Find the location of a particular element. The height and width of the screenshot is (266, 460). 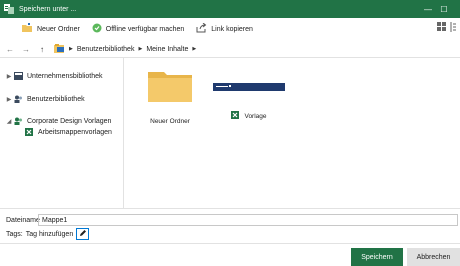

copy-link-button: Link kopieren is located at coordinates (224, 29).